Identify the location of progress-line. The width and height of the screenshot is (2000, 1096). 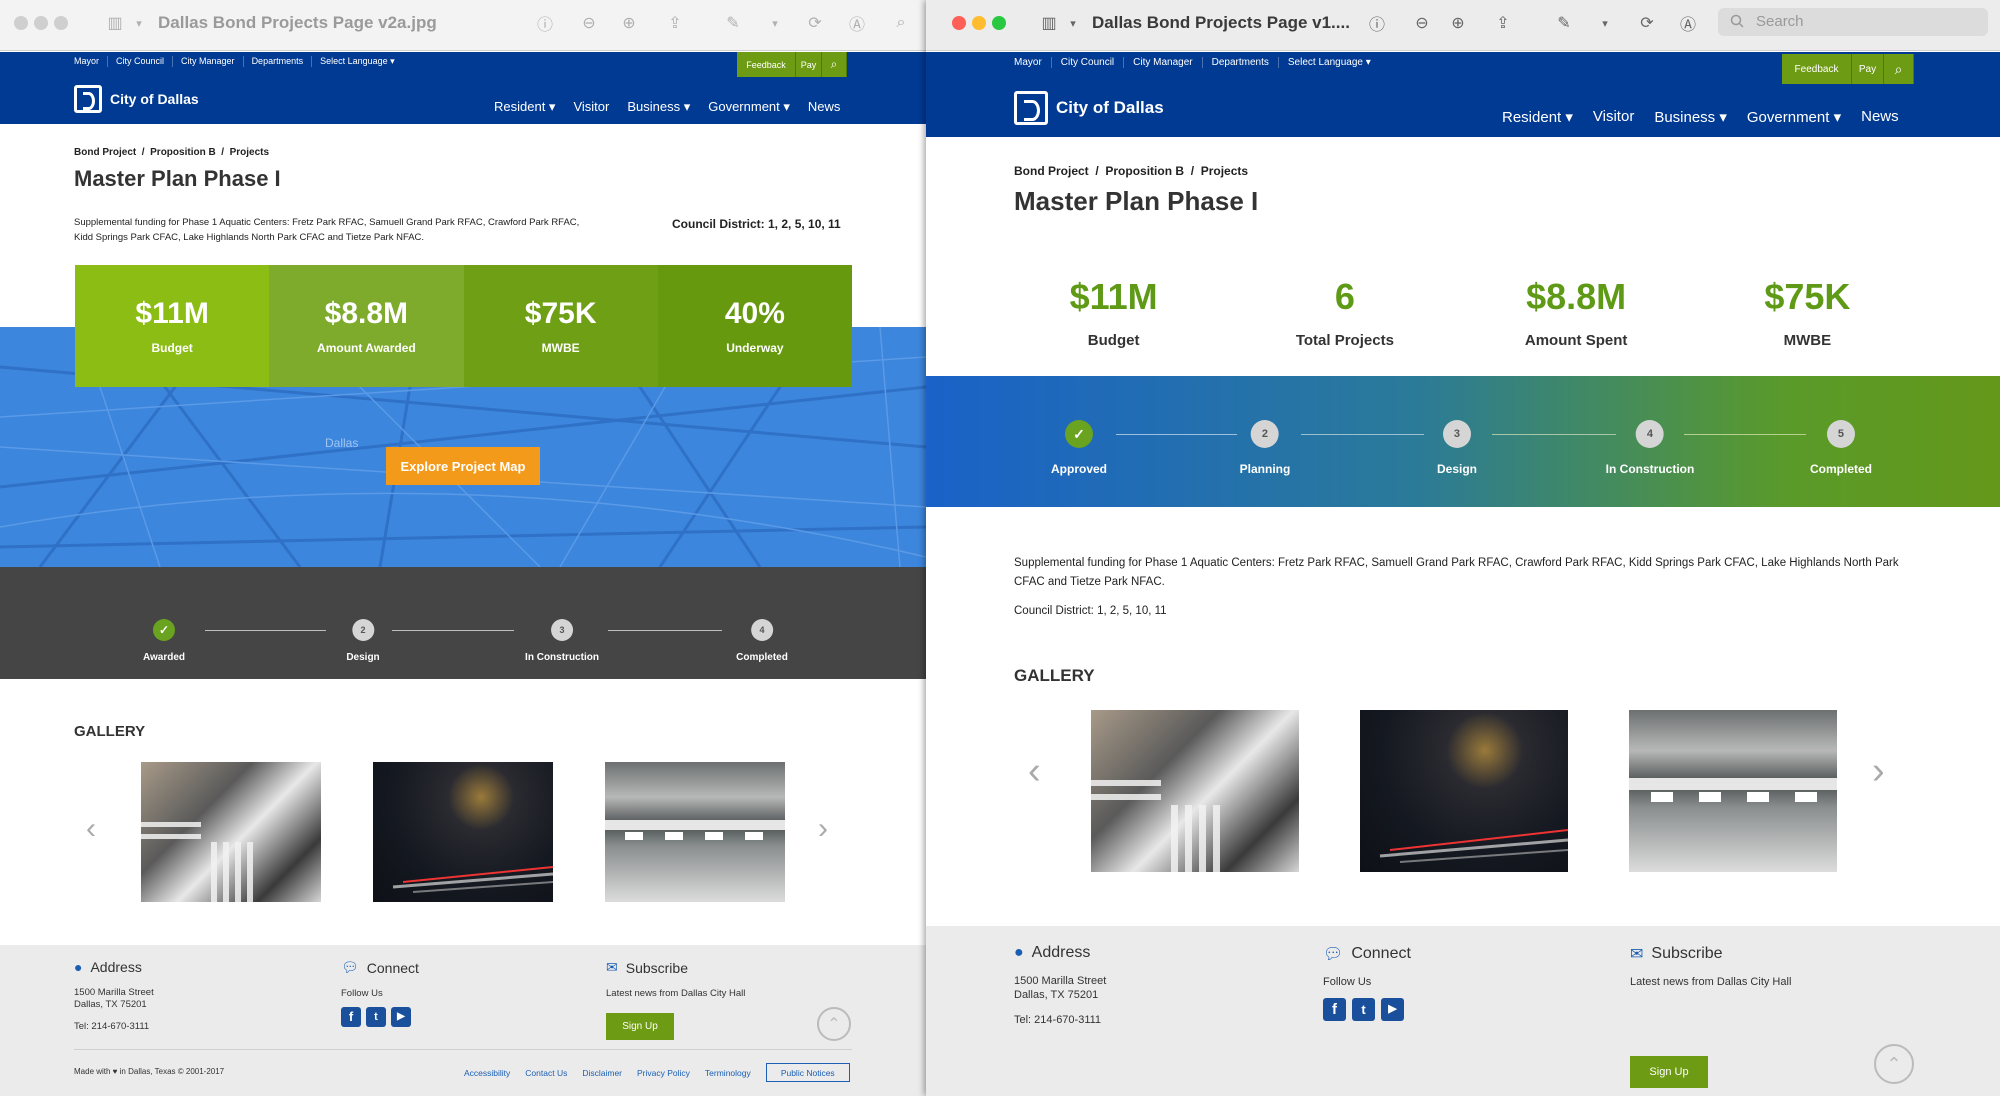
(1554, 434).